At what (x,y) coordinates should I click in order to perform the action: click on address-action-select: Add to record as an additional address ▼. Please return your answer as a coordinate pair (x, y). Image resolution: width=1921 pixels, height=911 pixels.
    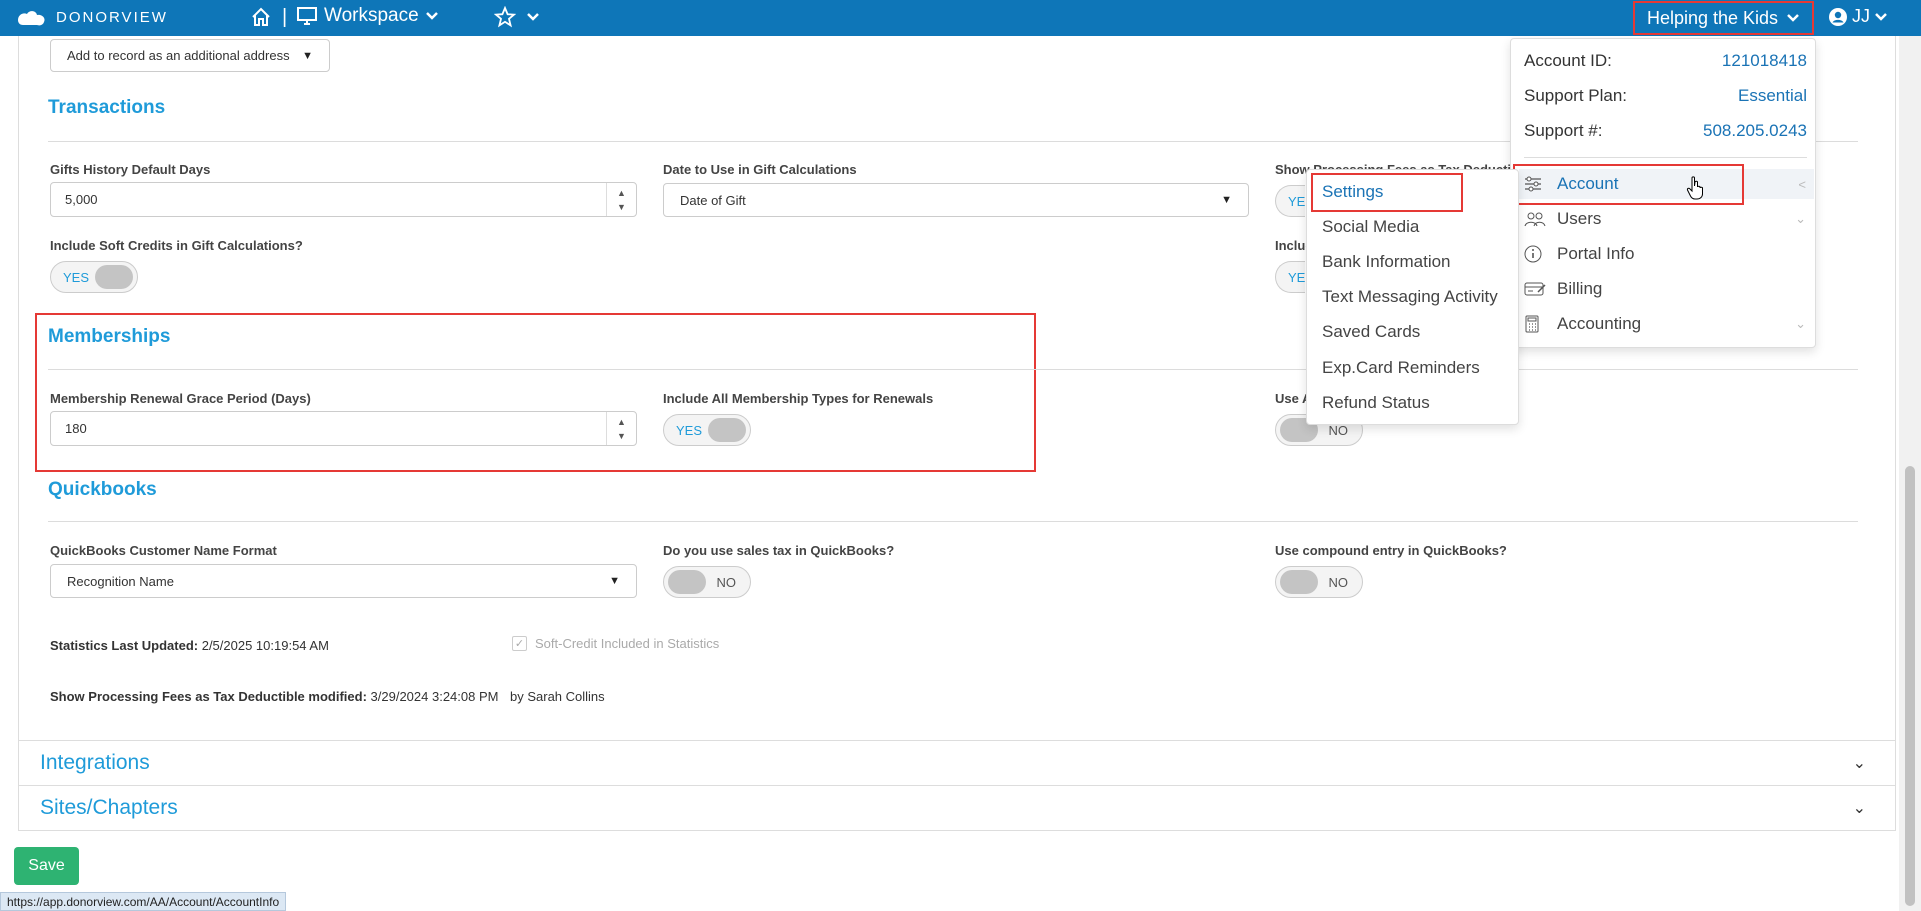
    Looking at the image, I should click on (190, 55).